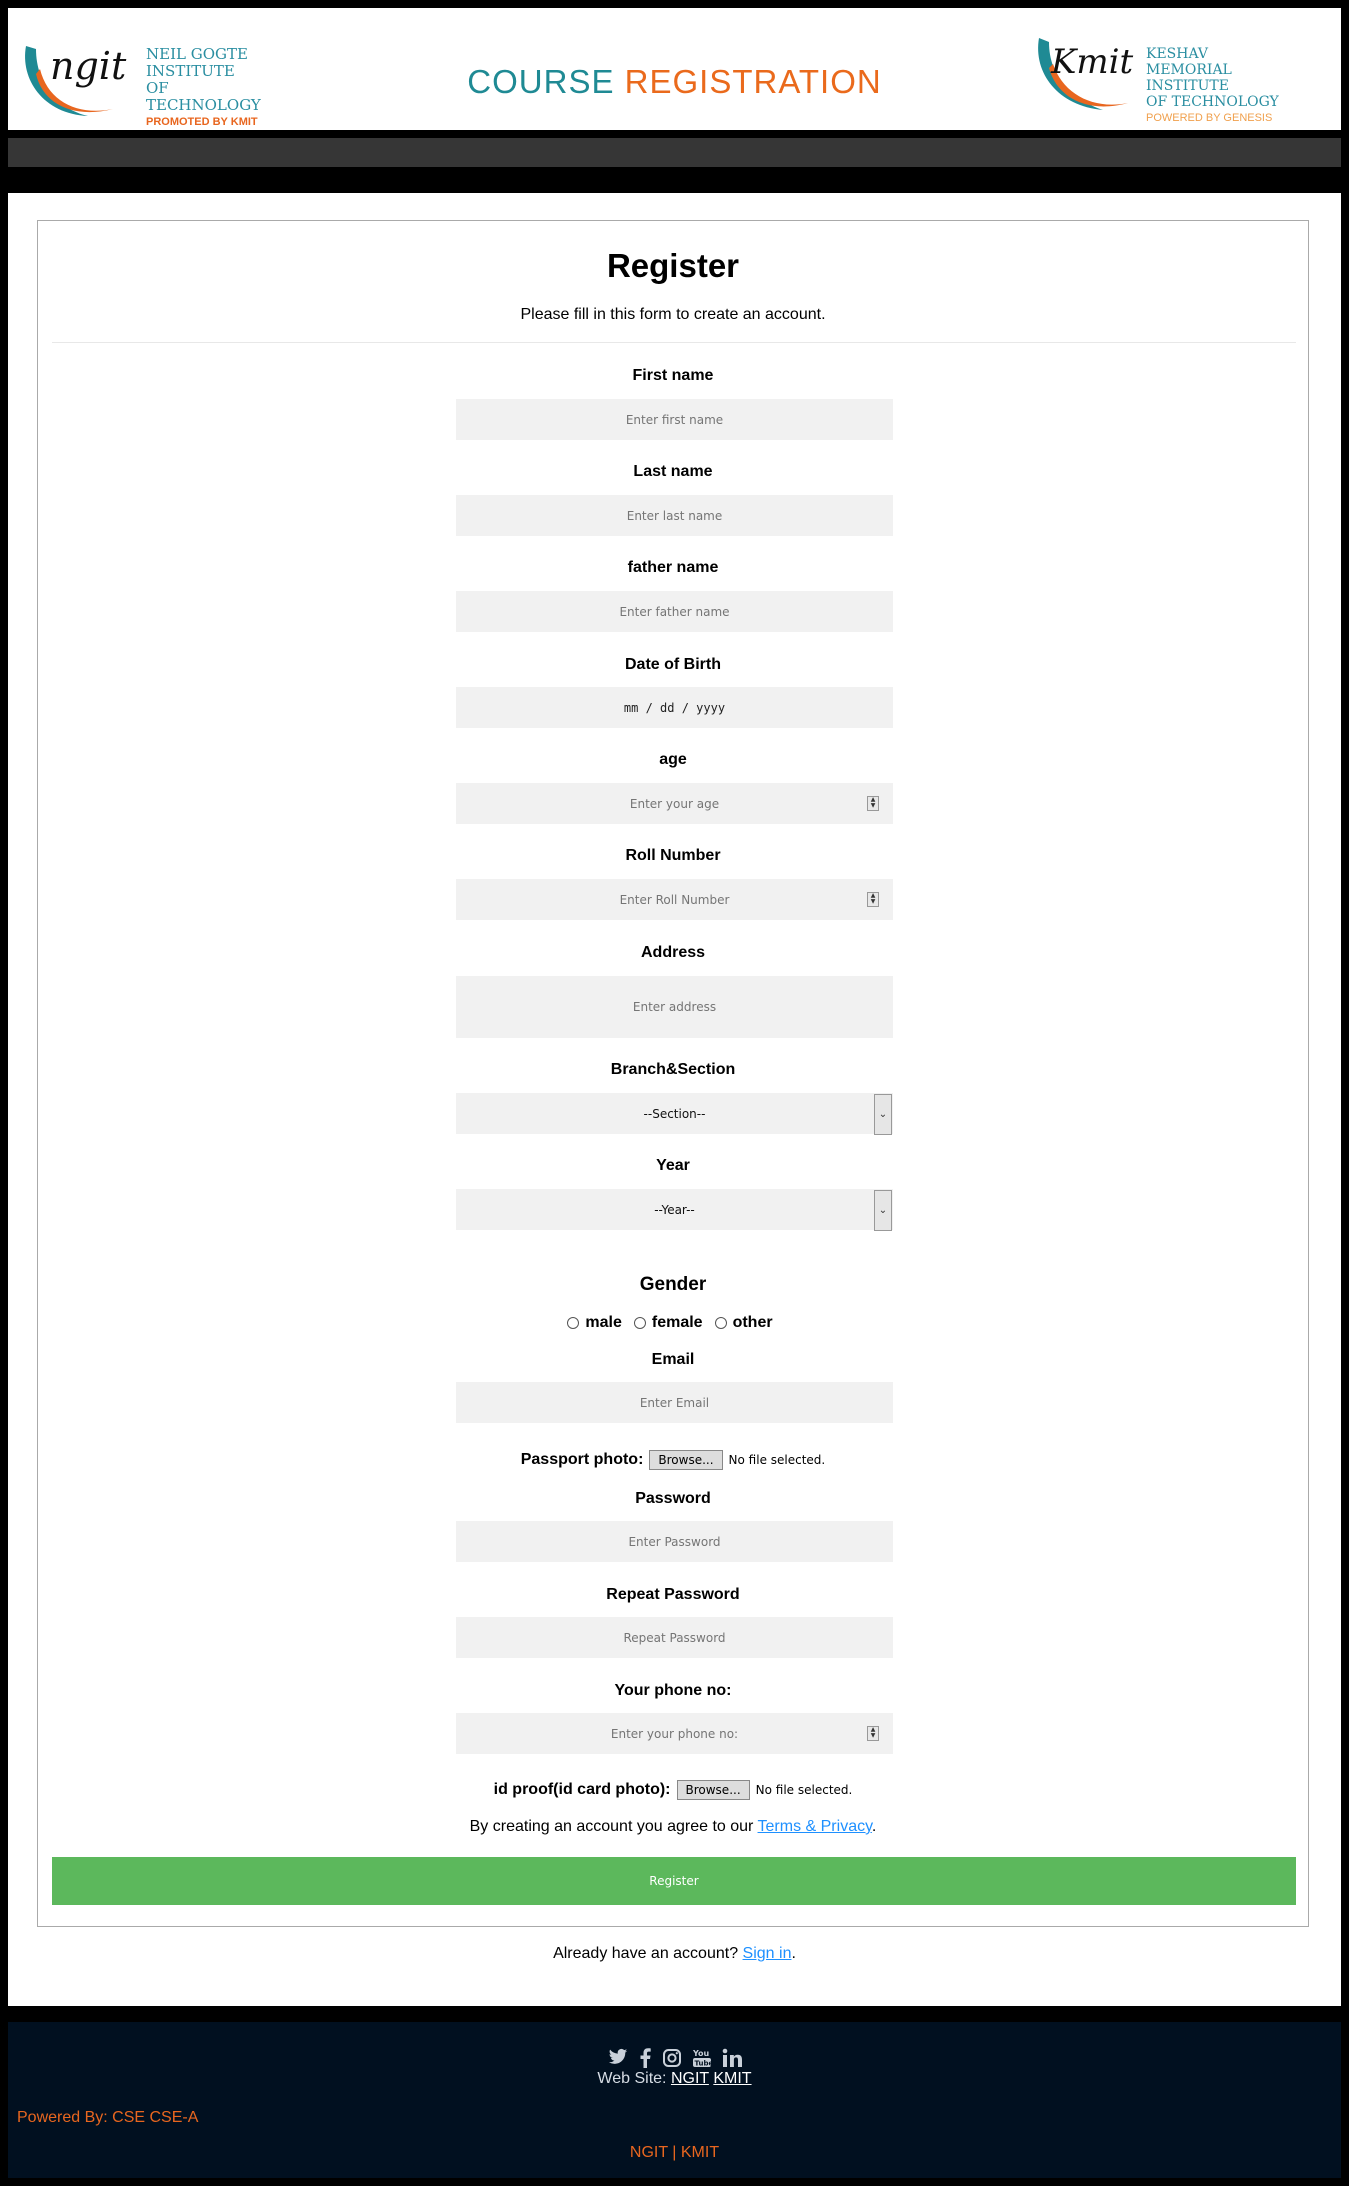 The image size is (1349, 2186). I want to click on father-name-label: father name, so click(673, 567).